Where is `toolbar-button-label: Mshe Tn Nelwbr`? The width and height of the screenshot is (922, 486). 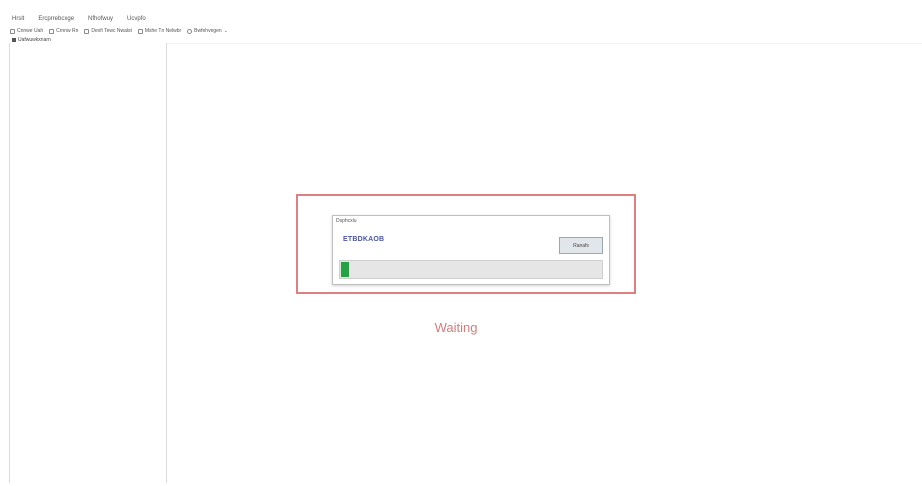
toolbar-button-label: Mshe Tn Nelwbr is located at coordinates (163, 31).